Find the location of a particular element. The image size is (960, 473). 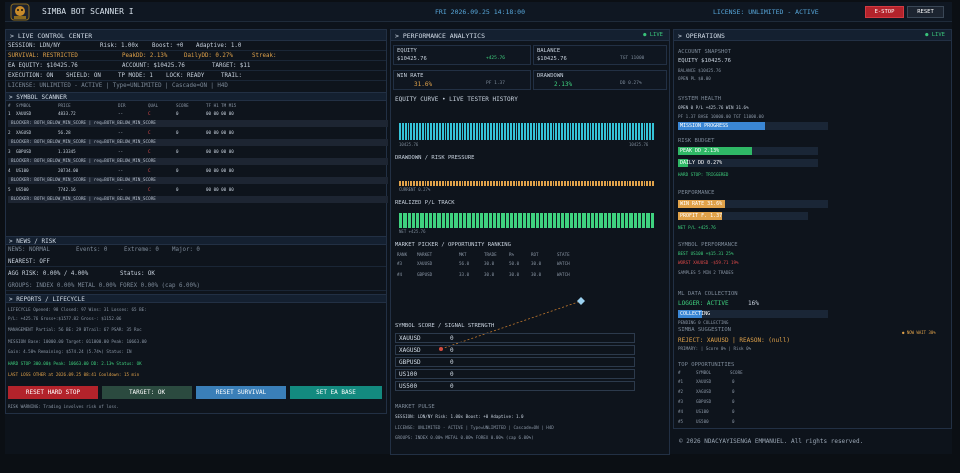

snapshot-balance: BALANCE $10425.76 is located at coordinates (699, 70).